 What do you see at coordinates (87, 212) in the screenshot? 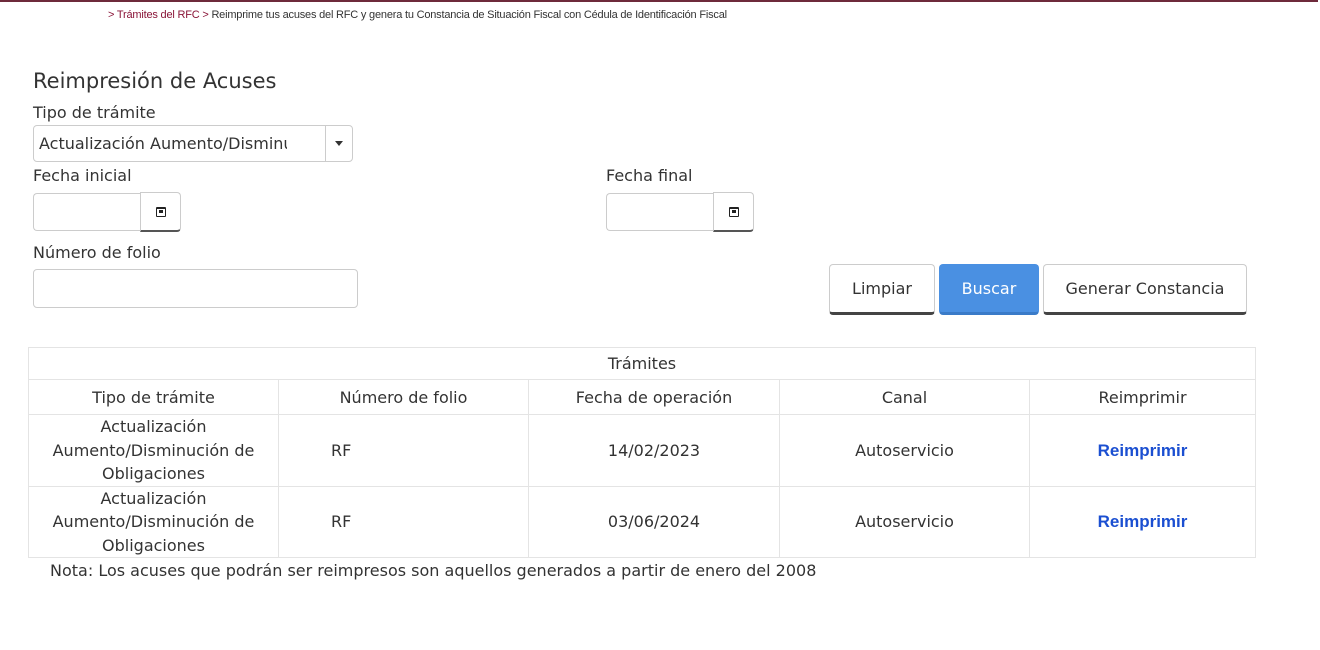
I see `fecha-inicial-input` at bounding box center [87, 212].